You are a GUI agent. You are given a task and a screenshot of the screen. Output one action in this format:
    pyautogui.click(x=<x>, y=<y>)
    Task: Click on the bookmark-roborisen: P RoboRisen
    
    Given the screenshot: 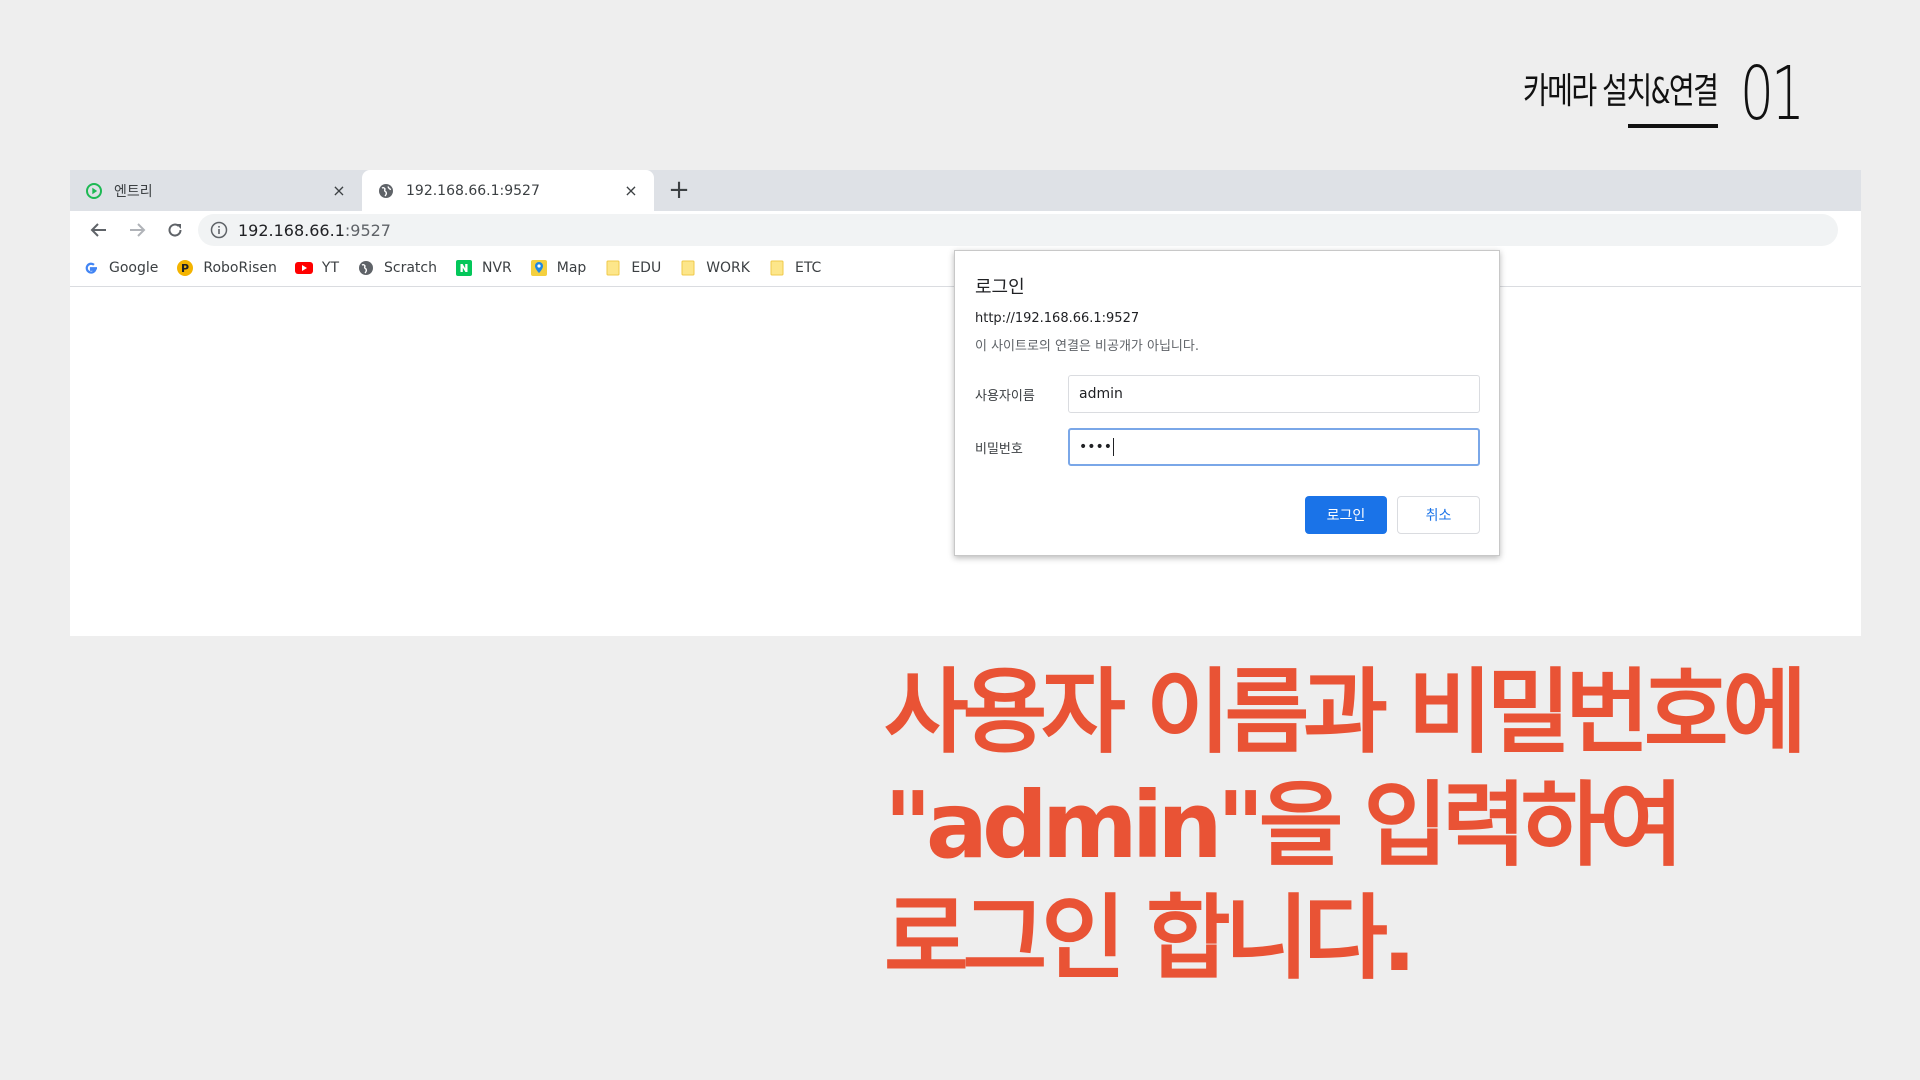 What is the action you would take?
    pyautogui.click(x=226, y=268)
    